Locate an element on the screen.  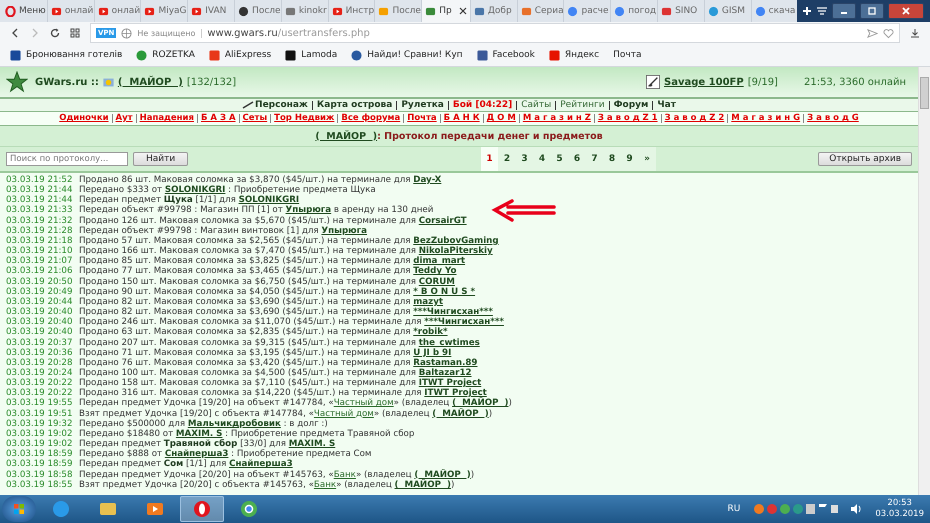
page-link: 4 is located at coordinates (542, 159).